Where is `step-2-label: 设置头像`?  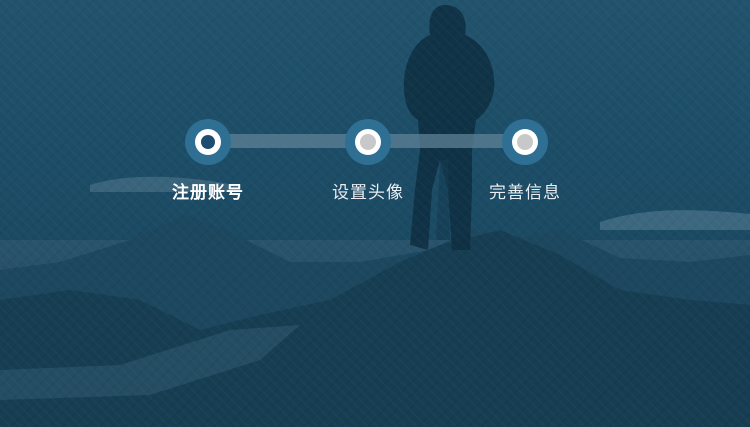
step-2-label: 设置头像 is located at coordinates (368, 193).